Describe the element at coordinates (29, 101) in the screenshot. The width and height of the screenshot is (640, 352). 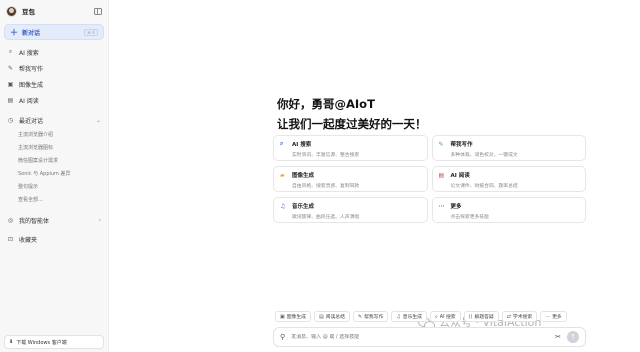
I see `sidebar-item-label: AI 阅读` at that location.